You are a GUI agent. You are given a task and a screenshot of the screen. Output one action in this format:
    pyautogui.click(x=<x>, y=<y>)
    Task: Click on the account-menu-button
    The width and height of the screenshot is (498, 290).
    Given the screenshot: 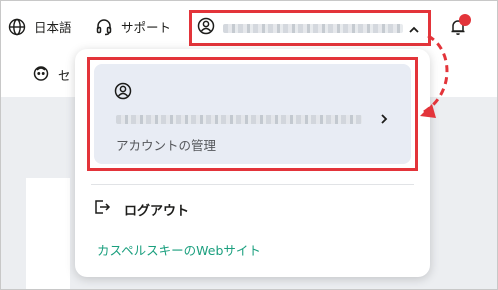 What is the action you would take?
    pyautogui.click(x=310, y=28)
    